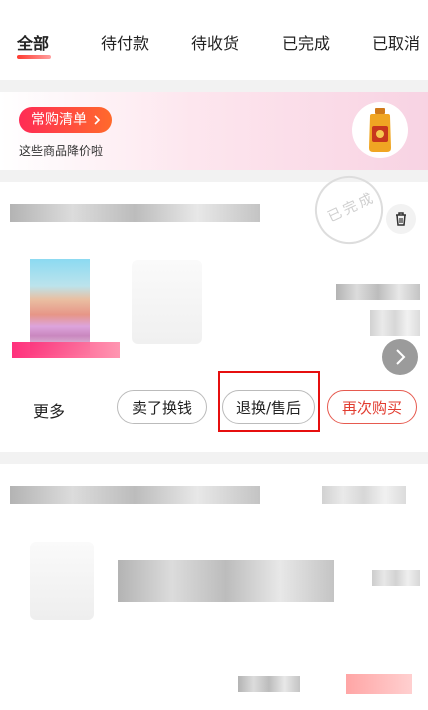 Image resolution: width=428 pixels, height=710 pixels. I want to click on tab-all: 全部, so click(33, 42).